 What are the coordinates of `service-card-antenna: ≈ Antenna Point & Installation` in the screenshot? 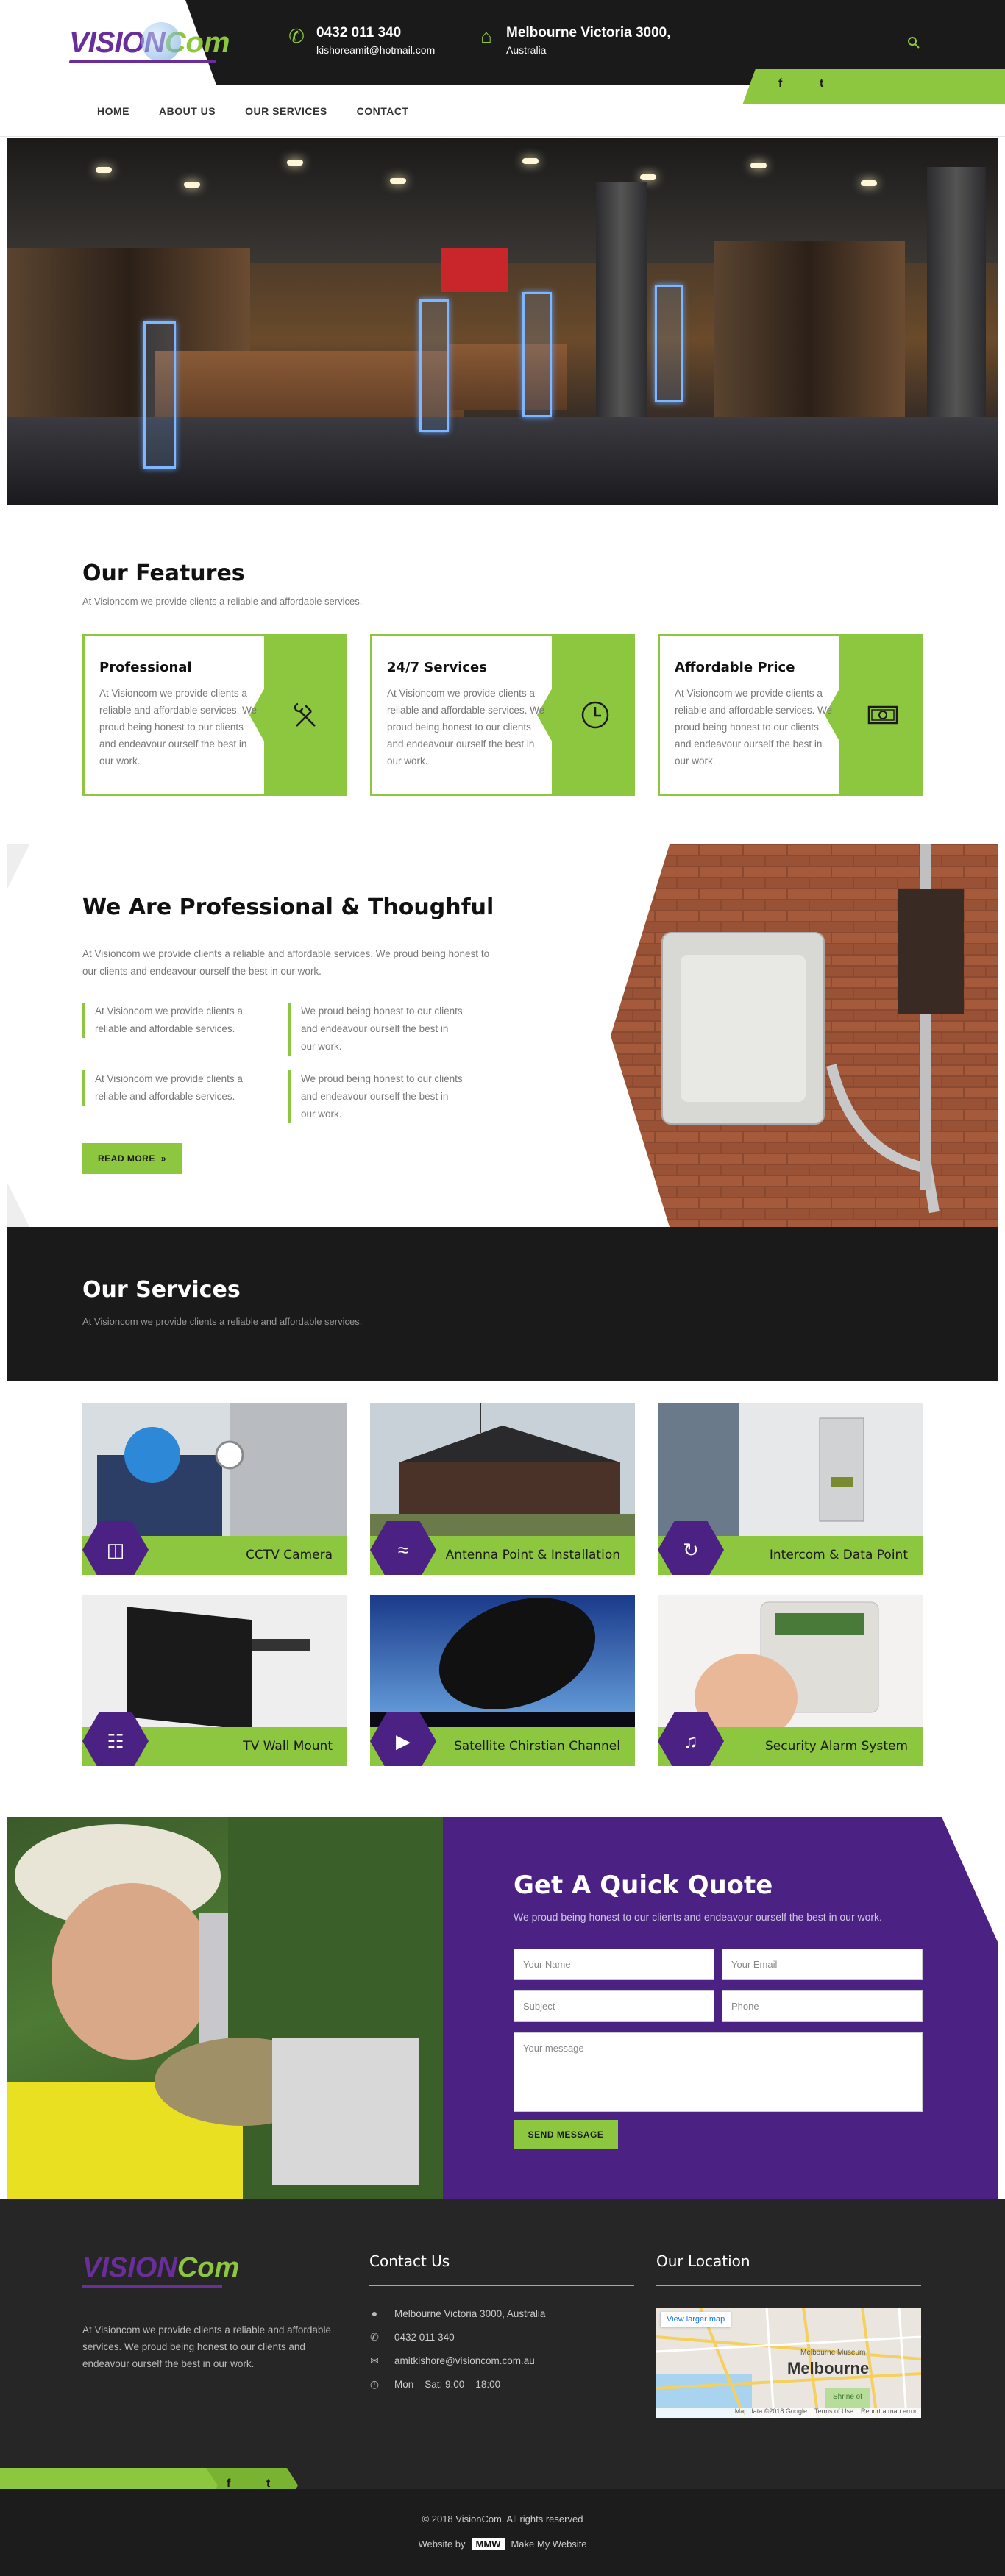 It's located at (502, 1489).